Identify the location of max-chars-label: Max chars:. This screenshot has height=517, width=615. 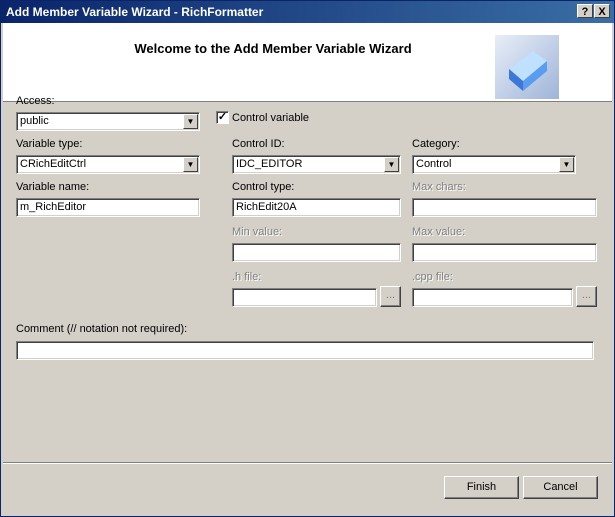
(439, 187).